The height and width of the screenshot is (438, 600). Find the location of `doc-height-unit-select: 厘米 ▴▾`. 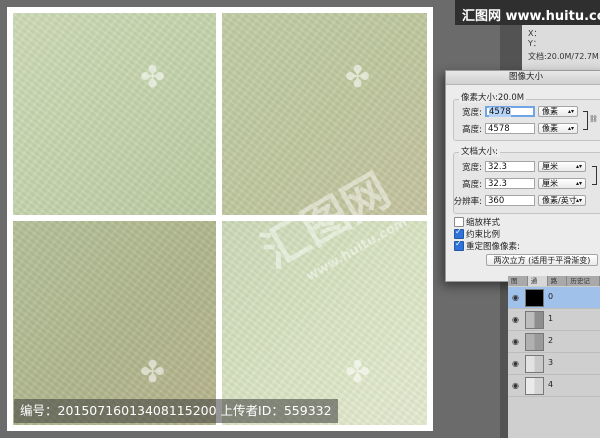

doc-height-unit-select: 厘米 ▴▾ is located at coordinates (562, 183).